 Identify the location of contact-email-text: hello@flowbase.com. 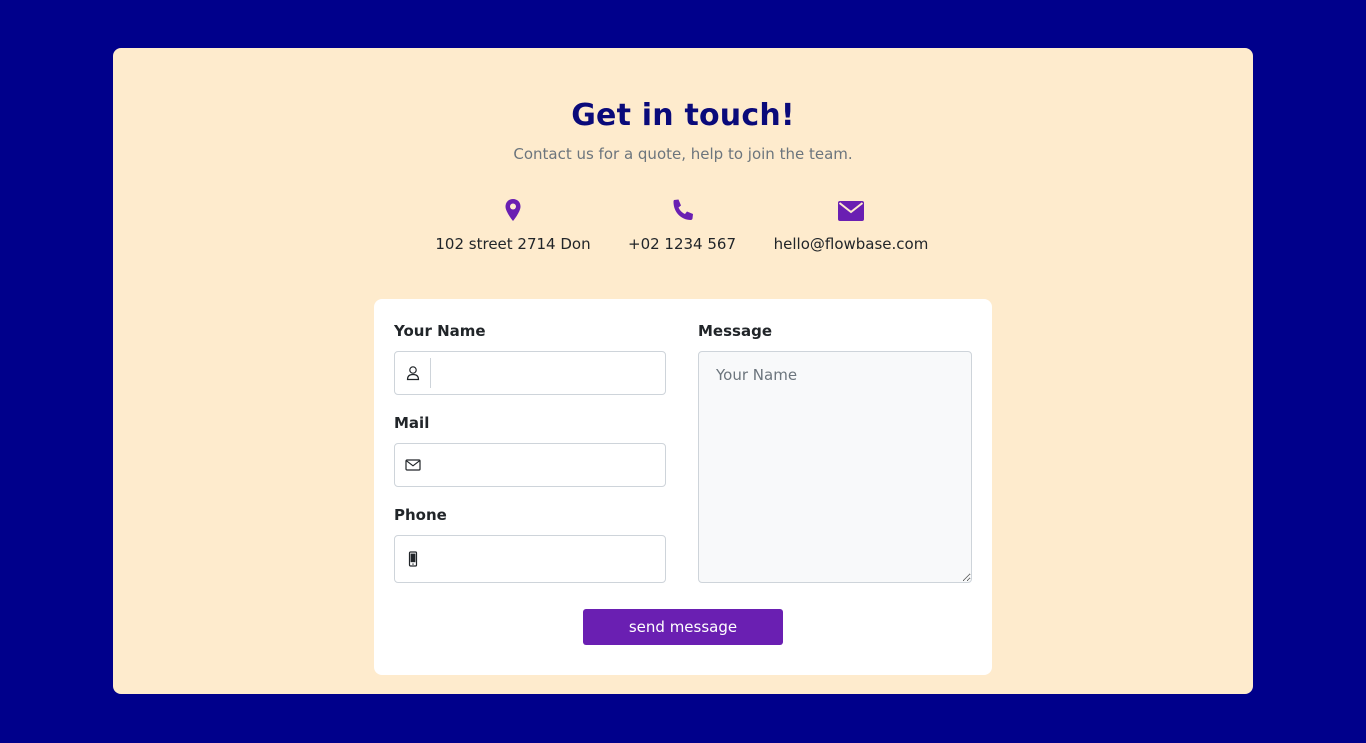
(851, 244).